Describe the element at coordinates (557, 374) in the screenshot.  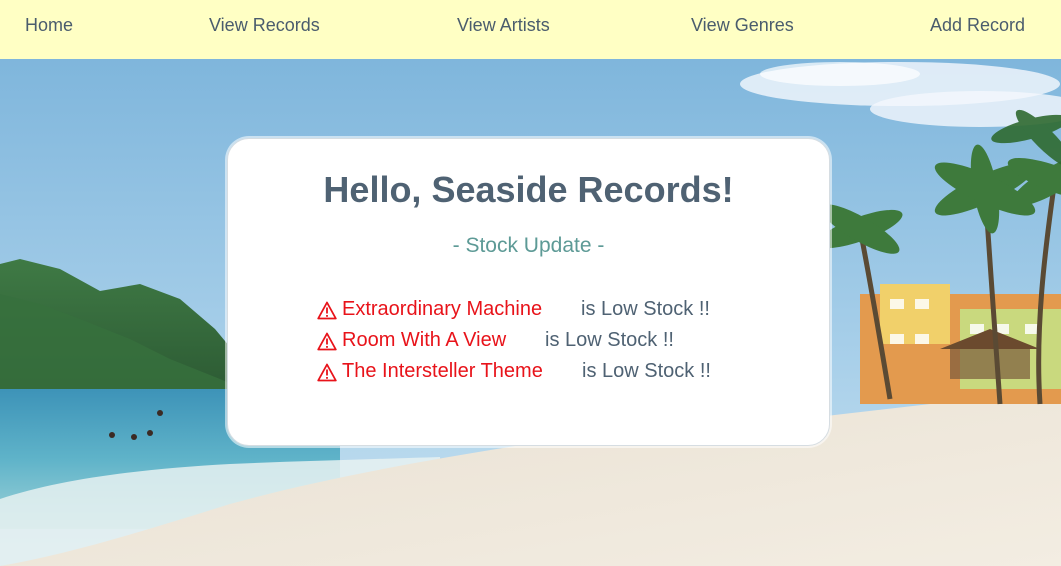
I see `low-stock-item: The Intersteller Theme is Low Stock !!` at that location.